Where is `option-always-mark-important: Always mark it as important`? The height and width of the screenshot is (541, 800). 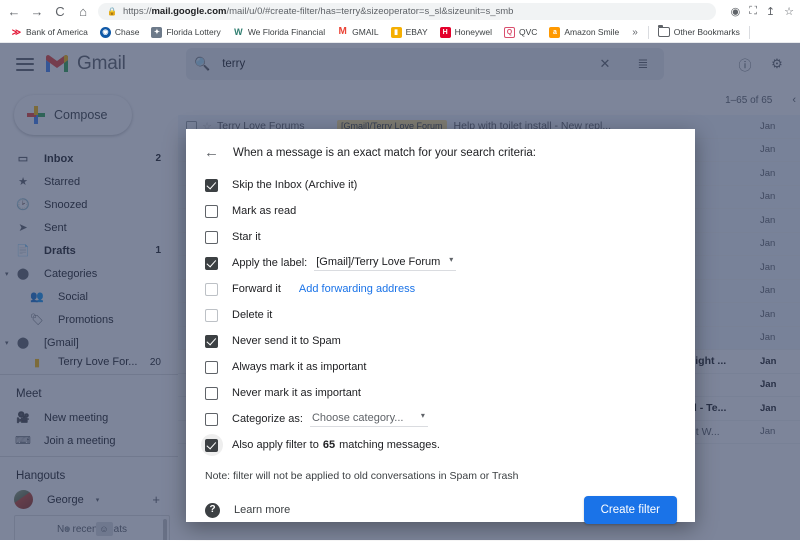
option-always-mark-important: Always mark it as important is located at coordinates (450, 367).